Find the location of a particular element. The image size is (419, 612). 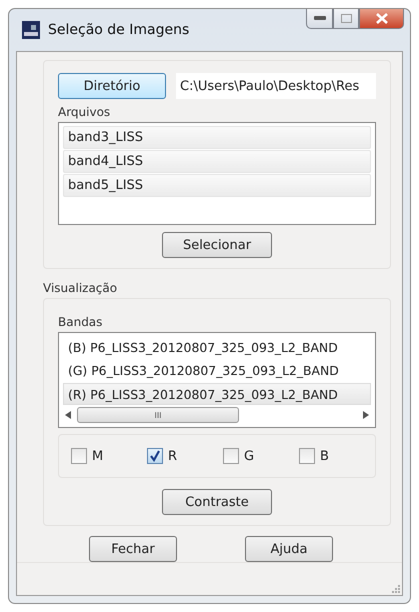

band-item: (B) P6_LISS3_20120807_325_093_L2_BAND is located at coordinates (217, 347).